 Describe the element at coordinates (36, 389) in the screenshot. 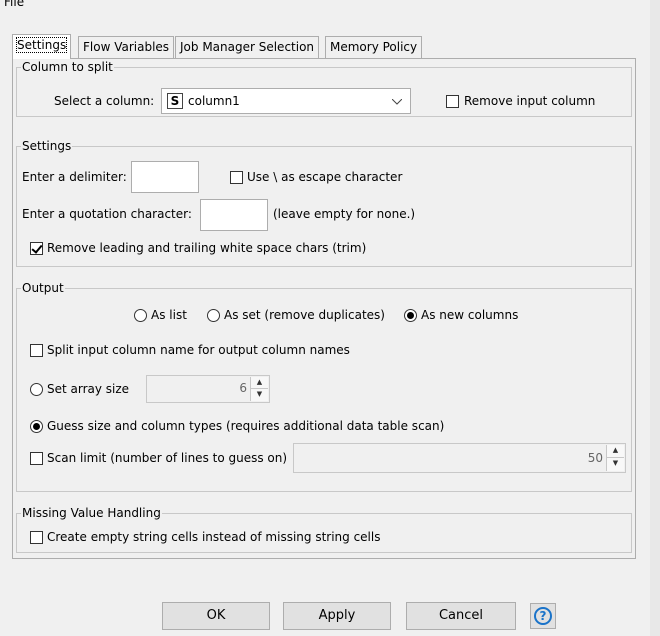

I see `set-array-size-radio` at that location.